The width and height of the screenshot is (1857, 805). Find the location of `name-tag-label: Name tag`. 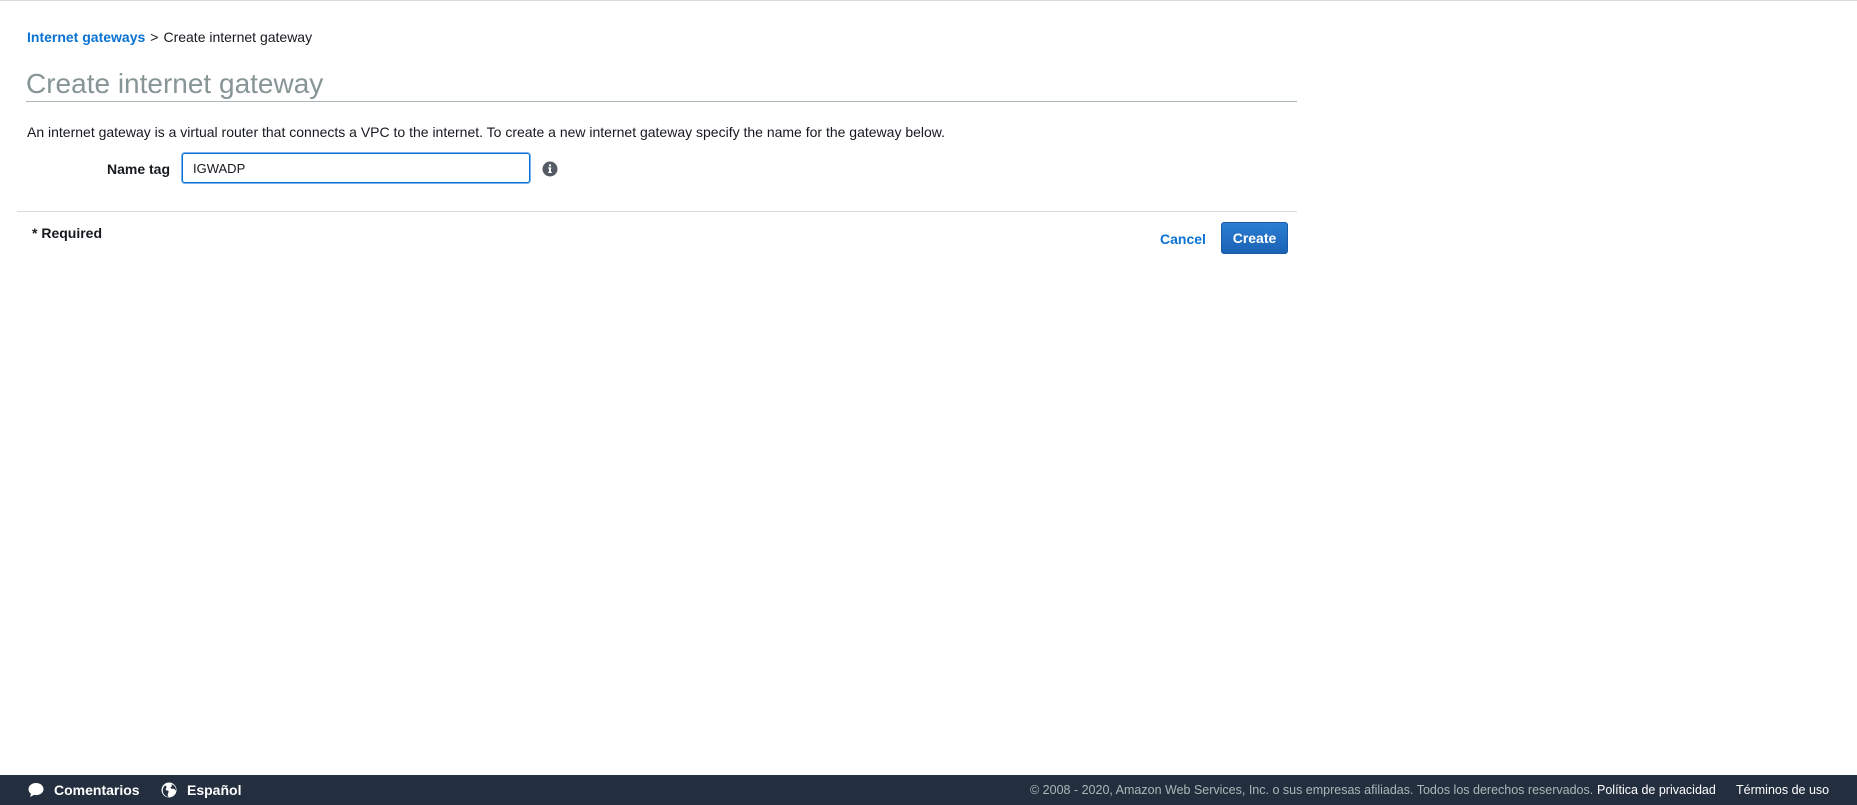

name-tag-label: Name tag is located at coordinates (139, 169).